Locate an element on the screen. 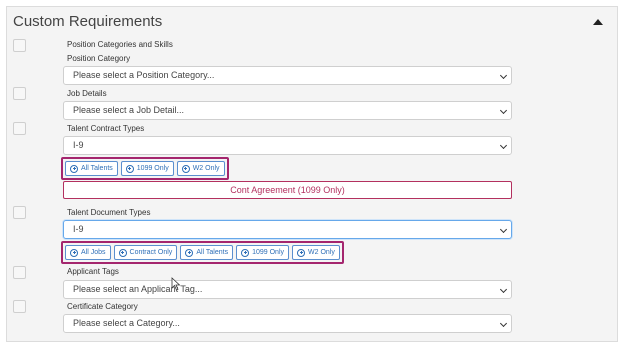 Image resolution: width=624 pixels, height=346 pixels. talent-document-types-value: I-9 is located at coordinates (78, 229).